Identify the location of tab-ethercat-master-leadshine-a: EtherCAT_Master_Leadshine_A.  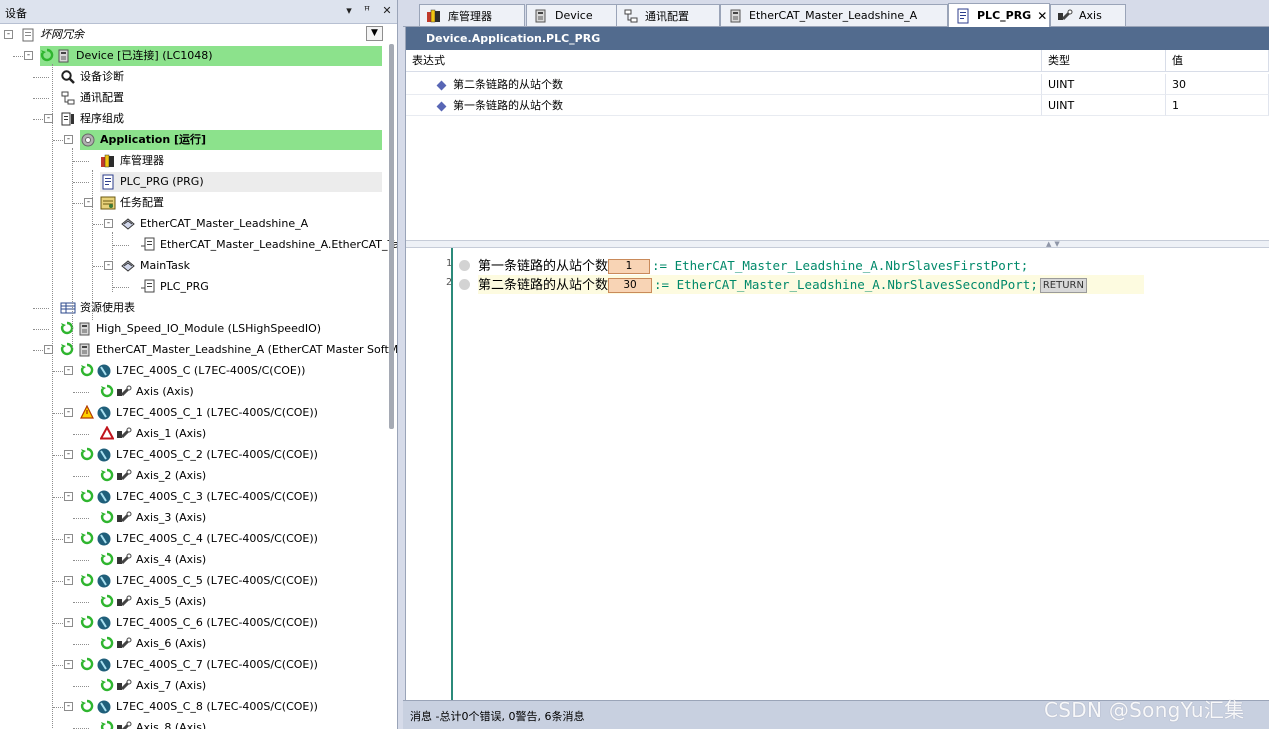
(834, 15).